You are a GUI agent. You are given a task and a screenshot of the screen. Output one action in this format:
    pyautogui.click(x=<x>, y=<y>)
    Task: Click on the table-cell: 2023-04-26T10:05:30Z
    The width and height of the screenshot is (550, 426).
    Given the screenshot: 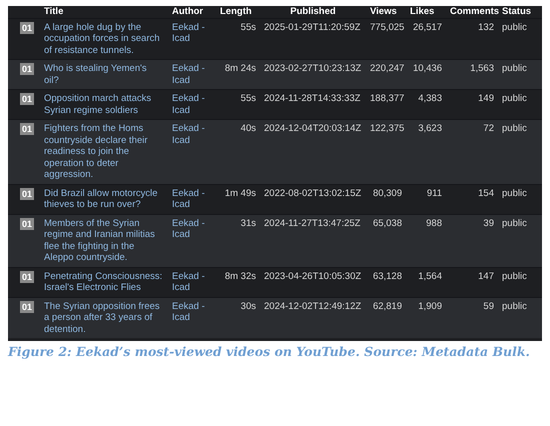 What is the action you would take?
    pyautogui.click(x=313, y=276)
    